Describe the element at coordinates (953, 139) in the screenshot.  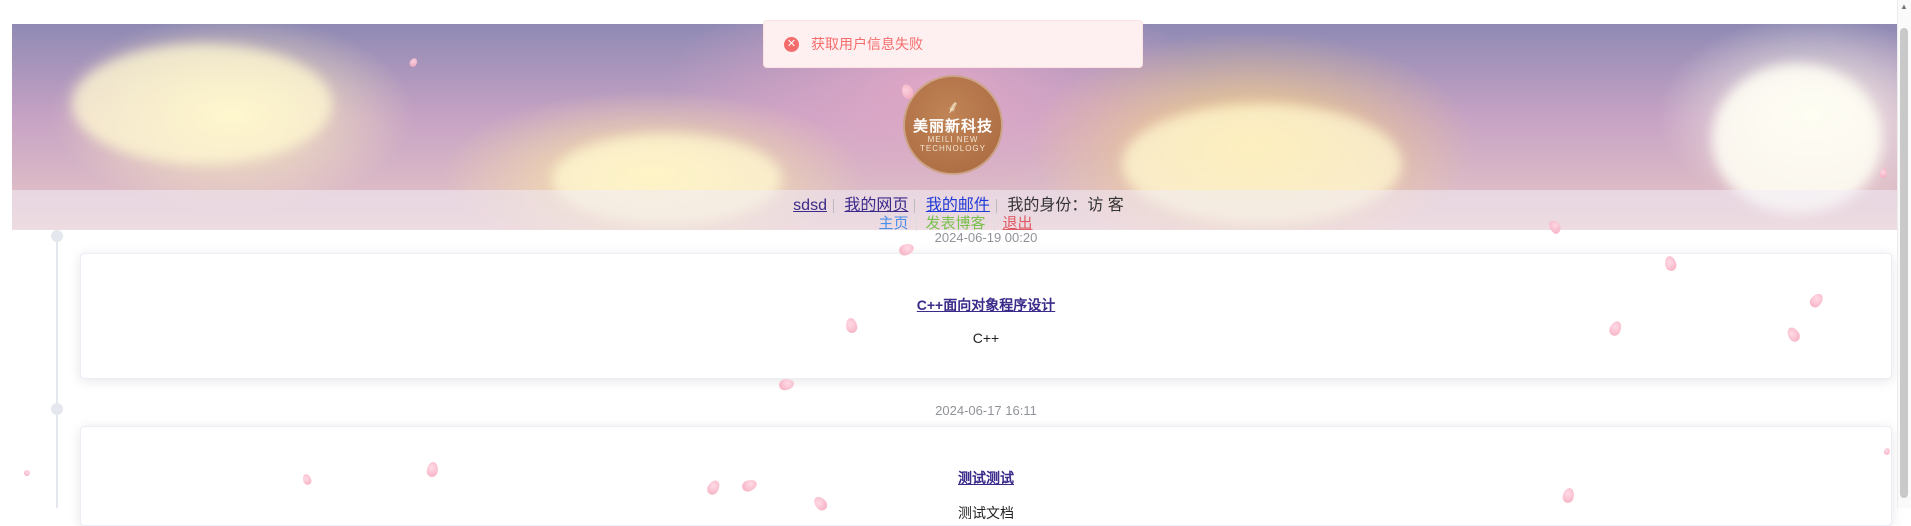
I see `logo-text-english-1: MEILI NEW` at that location.